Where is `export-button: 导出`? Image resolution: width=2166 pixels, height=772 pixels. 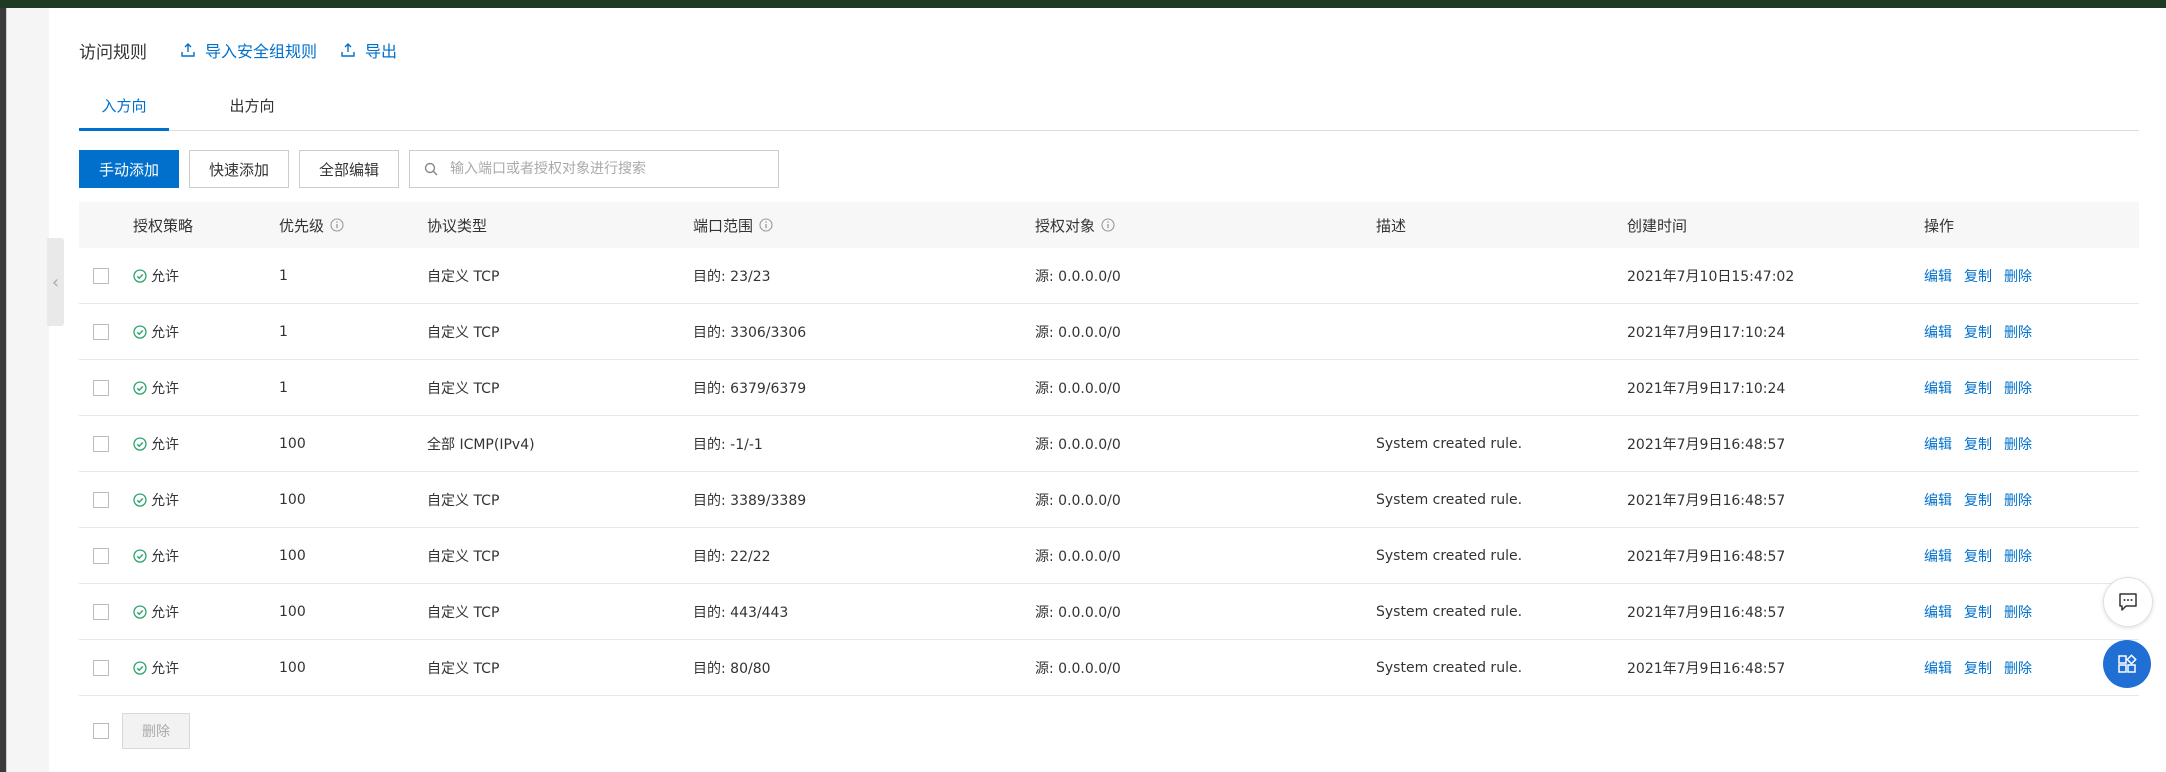
export-button: 导出 is located at coordinates (369, 50).